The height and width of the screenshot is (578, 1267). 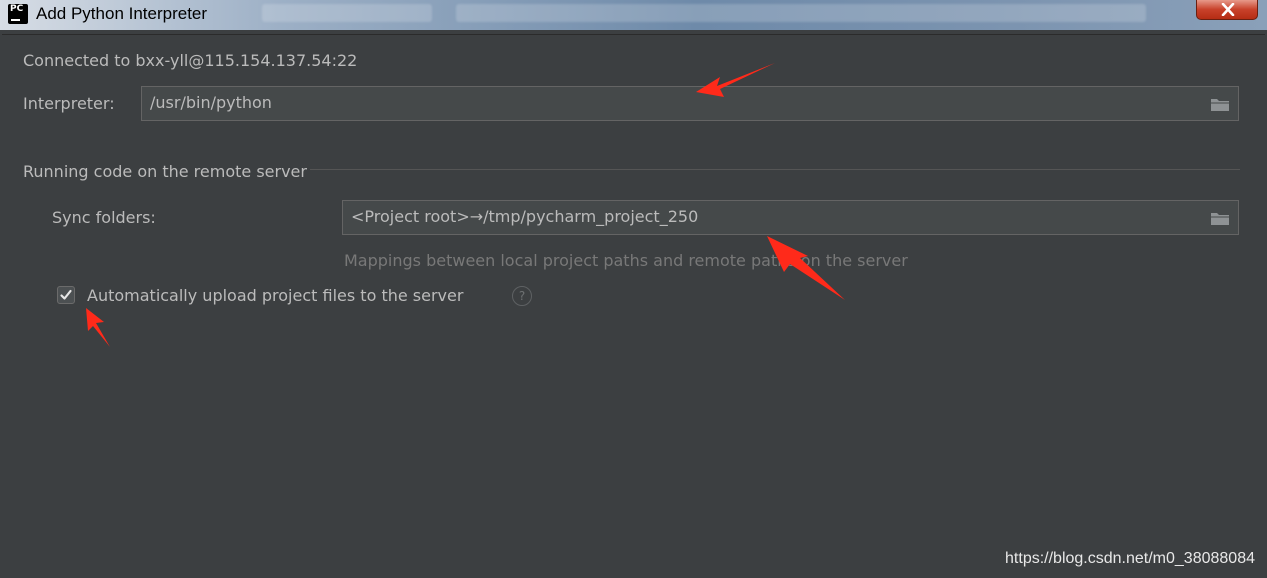 What do you see at coordinates (1130, 558) in the screenshot?
I see `watermark: https://blog.csdn.net/m0_38088084` at bounding box center [1130, 558].